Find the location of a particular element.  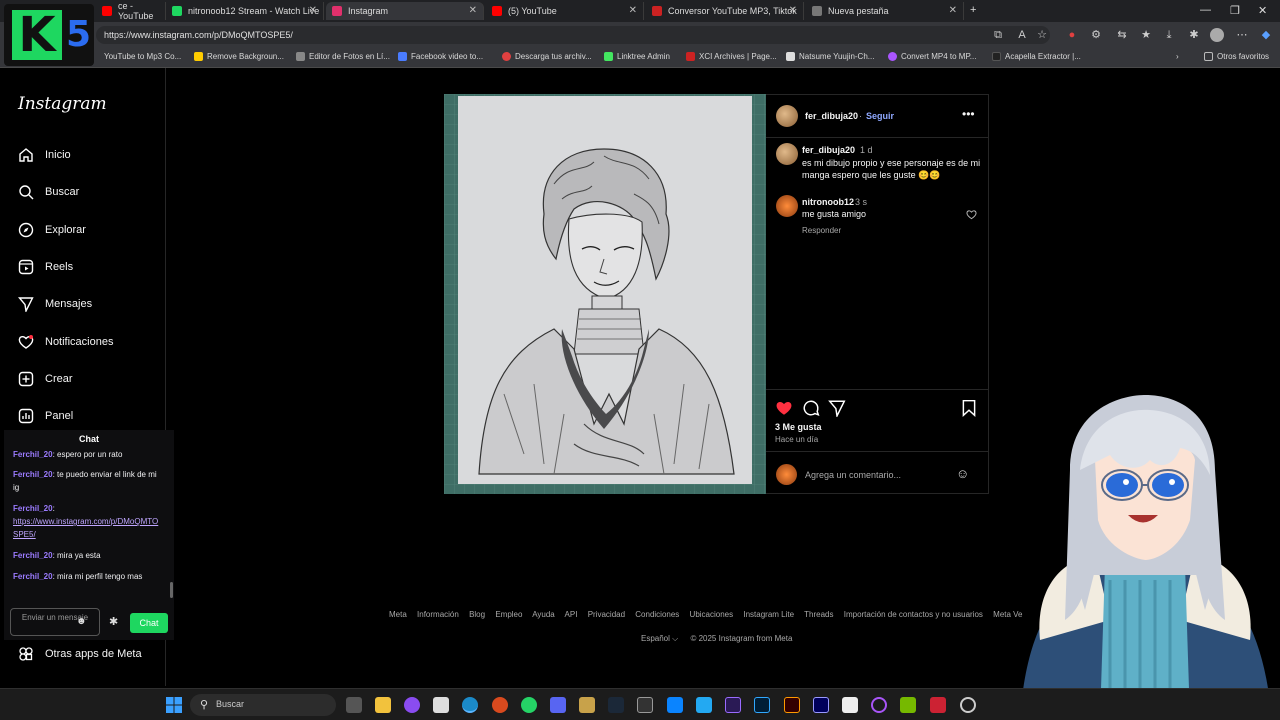

more-icon: ⋯ is located at coordinates (1242, 35).